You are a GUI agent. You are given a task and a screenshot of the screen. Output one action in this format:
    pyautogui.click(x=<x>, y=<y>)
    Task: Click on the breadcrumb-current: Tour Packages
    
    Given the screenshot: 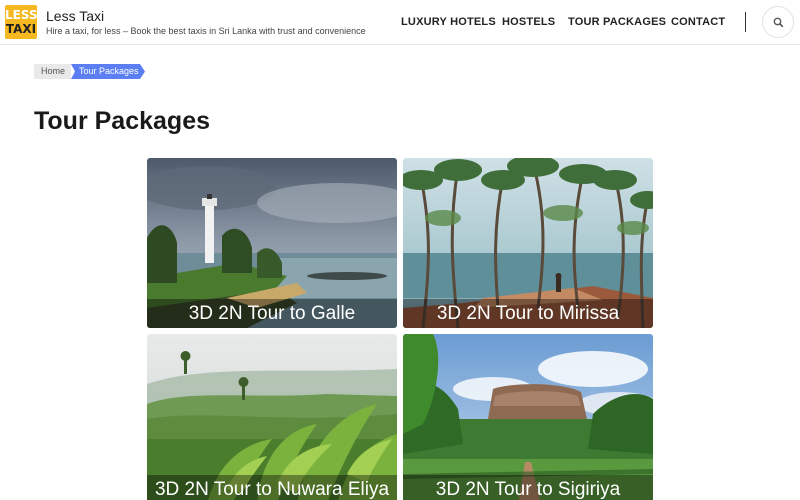 What is the action you would take?
    pyautogui.click(x=108, y=71)
    